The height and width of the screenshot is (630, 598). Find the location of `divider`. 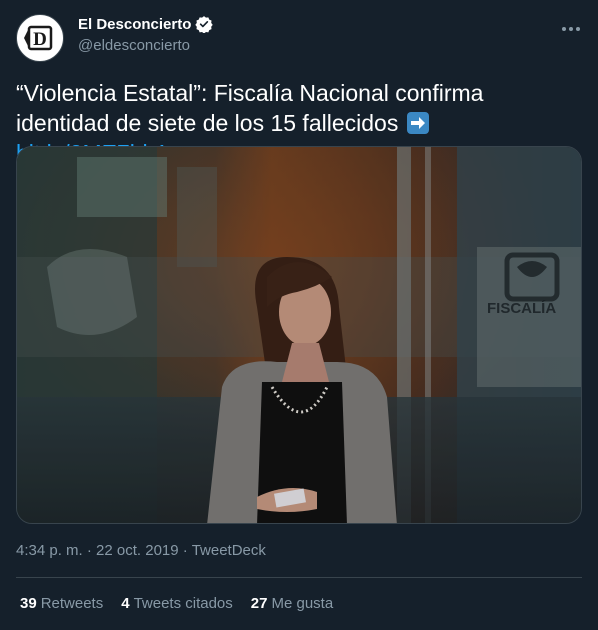

divider is located at coordinates (299, 577).